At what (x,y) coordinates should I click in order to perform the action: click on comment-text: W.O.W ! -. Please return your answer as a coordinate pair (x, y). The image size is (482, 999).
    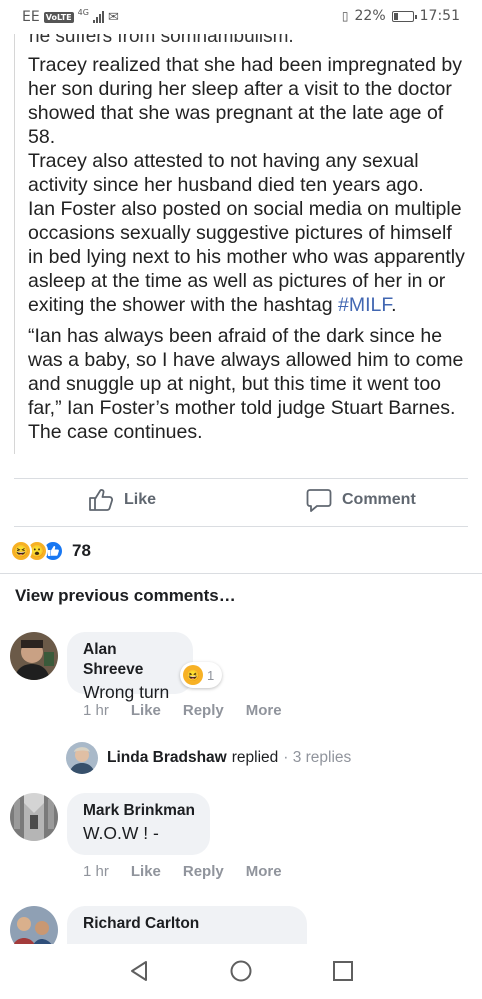
    Looking at the image, I should click on (121, 833).